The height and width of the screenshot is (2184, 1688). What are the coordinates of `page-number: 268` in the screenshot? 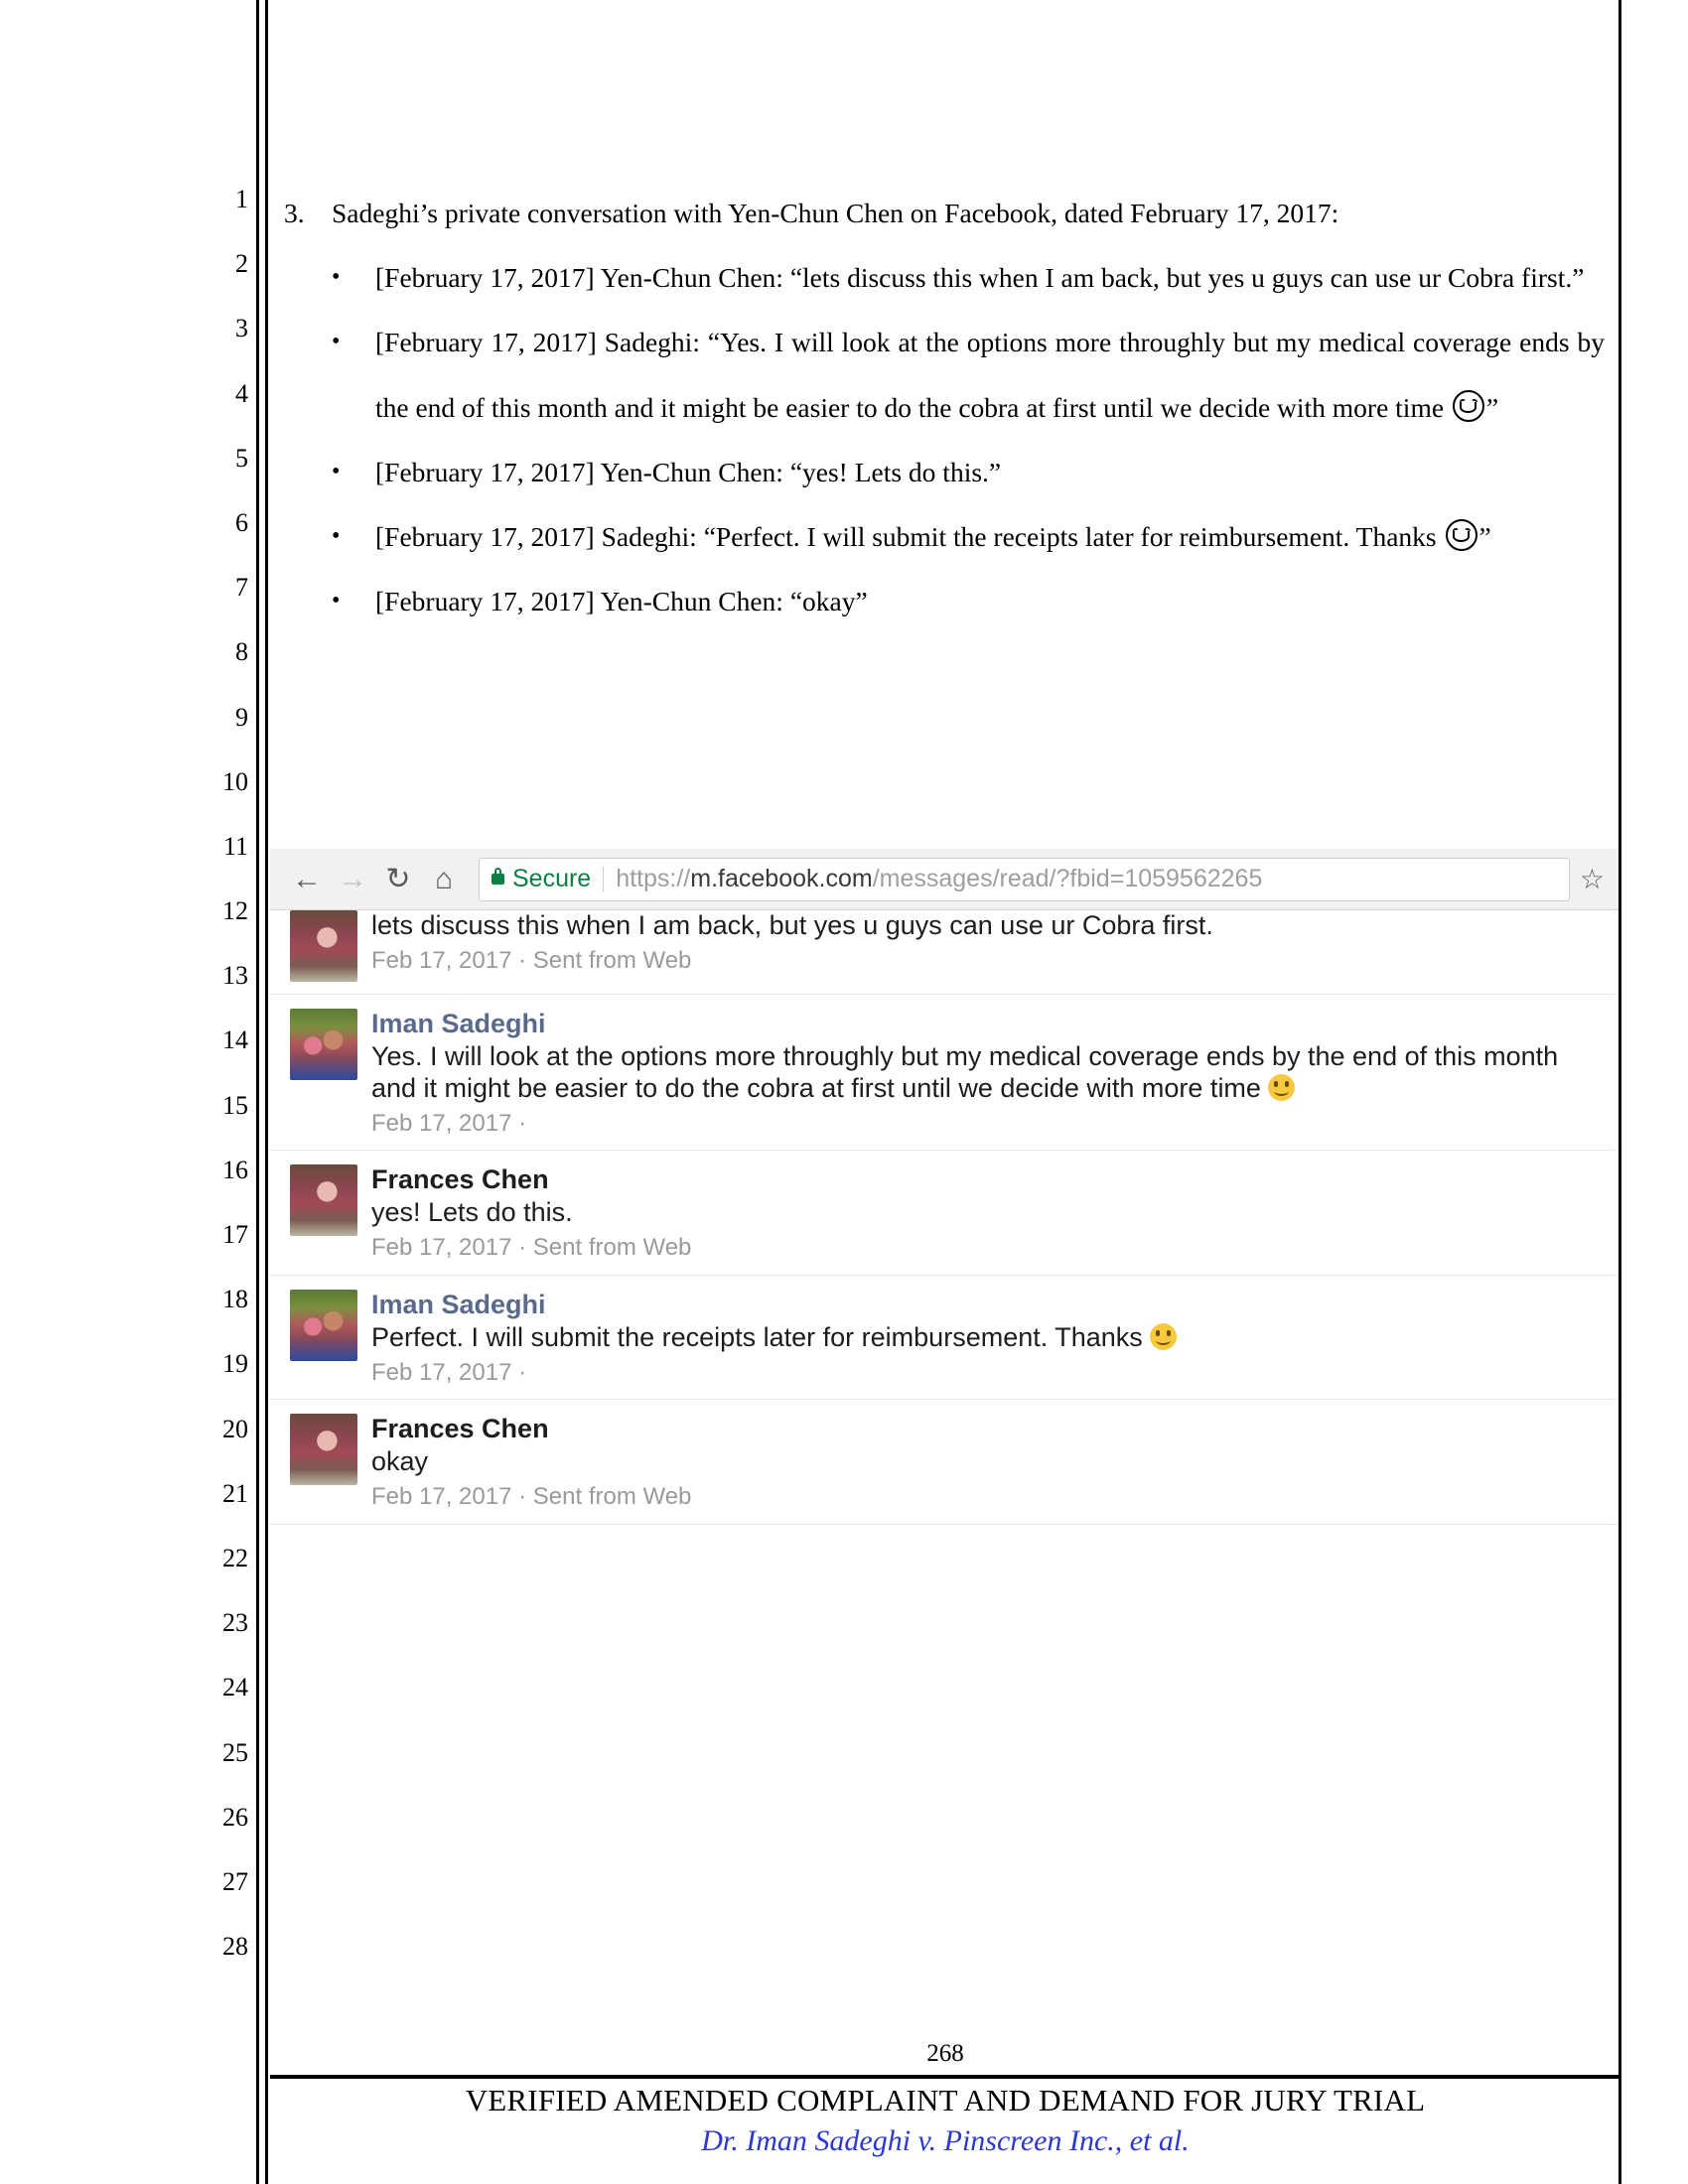 It's located at (945, 2053).